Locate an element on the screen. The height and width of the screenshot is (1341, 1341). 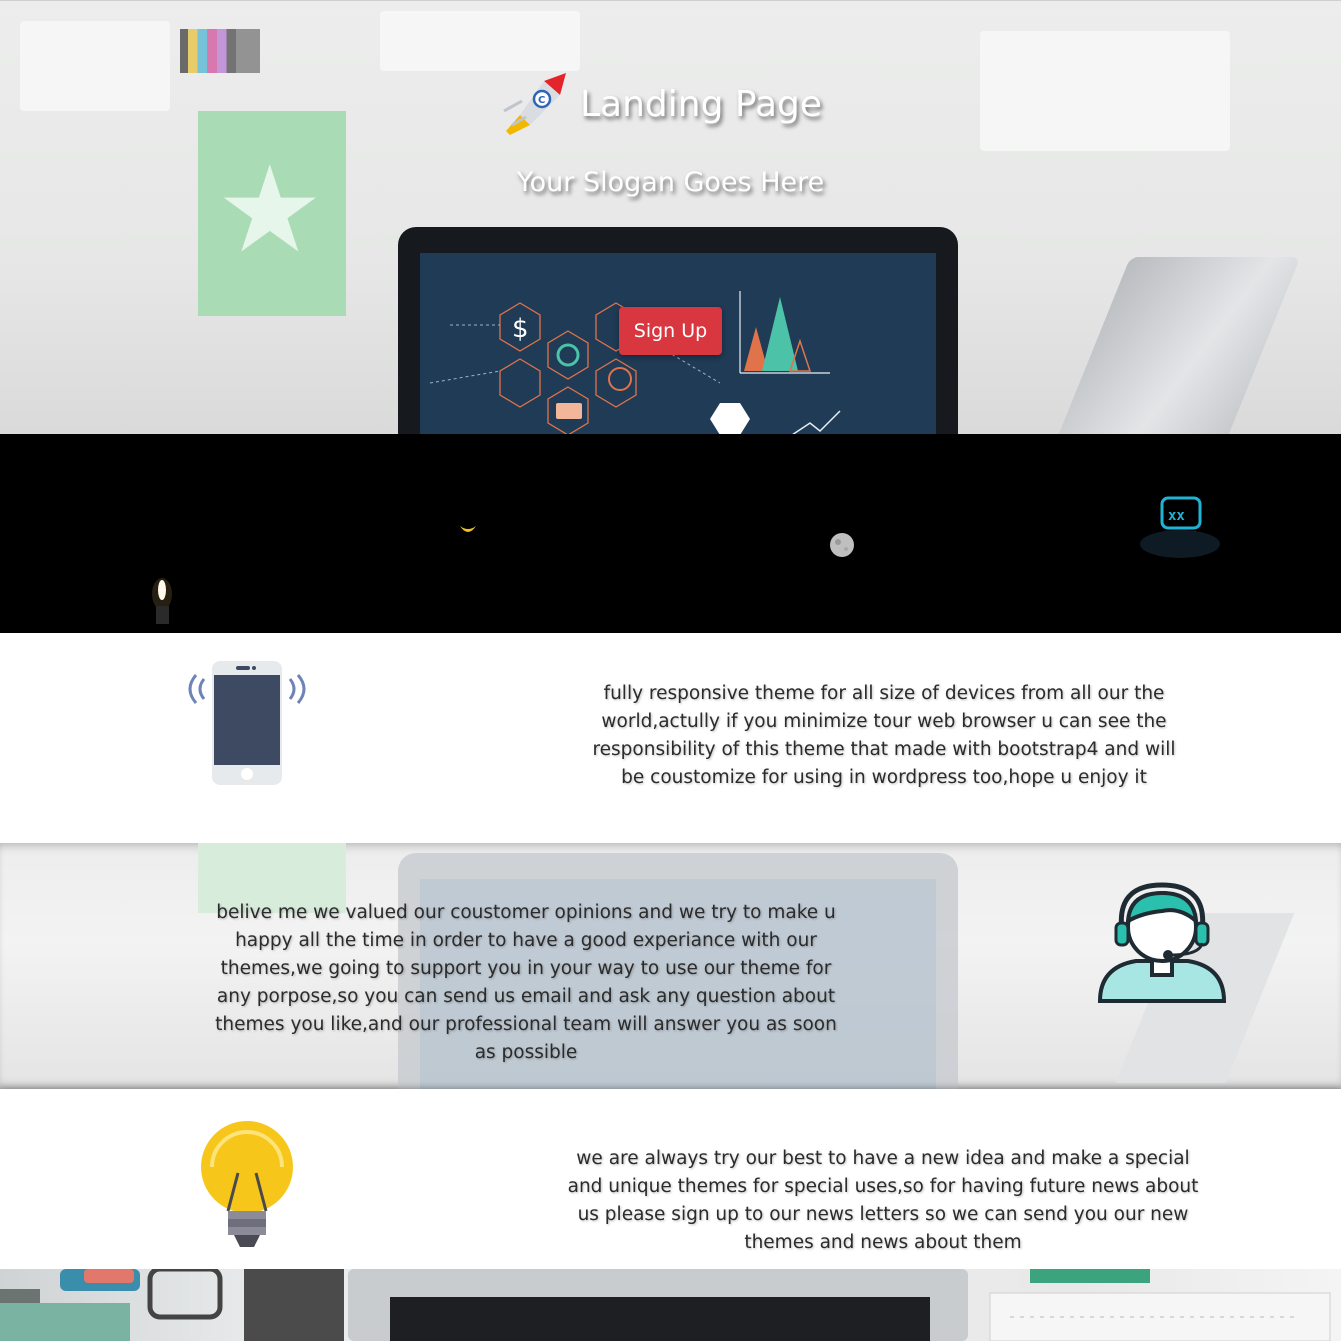
brand-title: Landing Page is located at coordinates (701, 104).